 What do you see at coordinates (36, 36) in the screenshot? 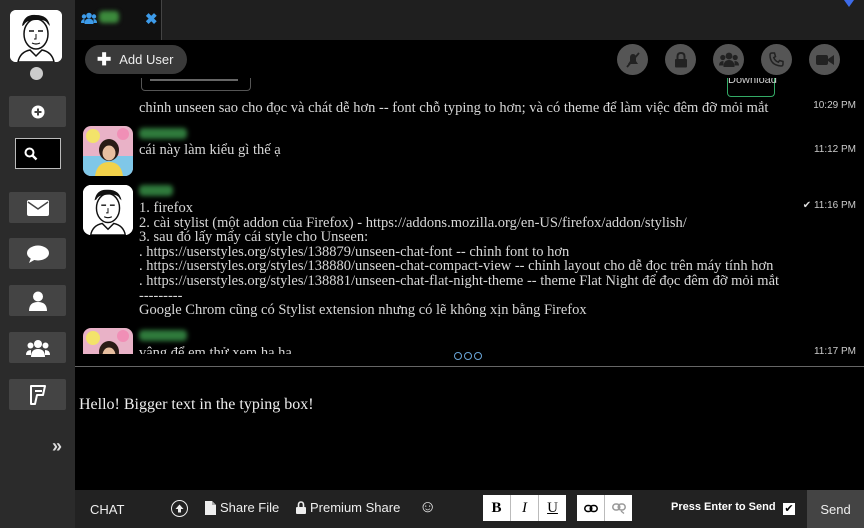
I see `user-avatar` at bounding box center [36, 36].